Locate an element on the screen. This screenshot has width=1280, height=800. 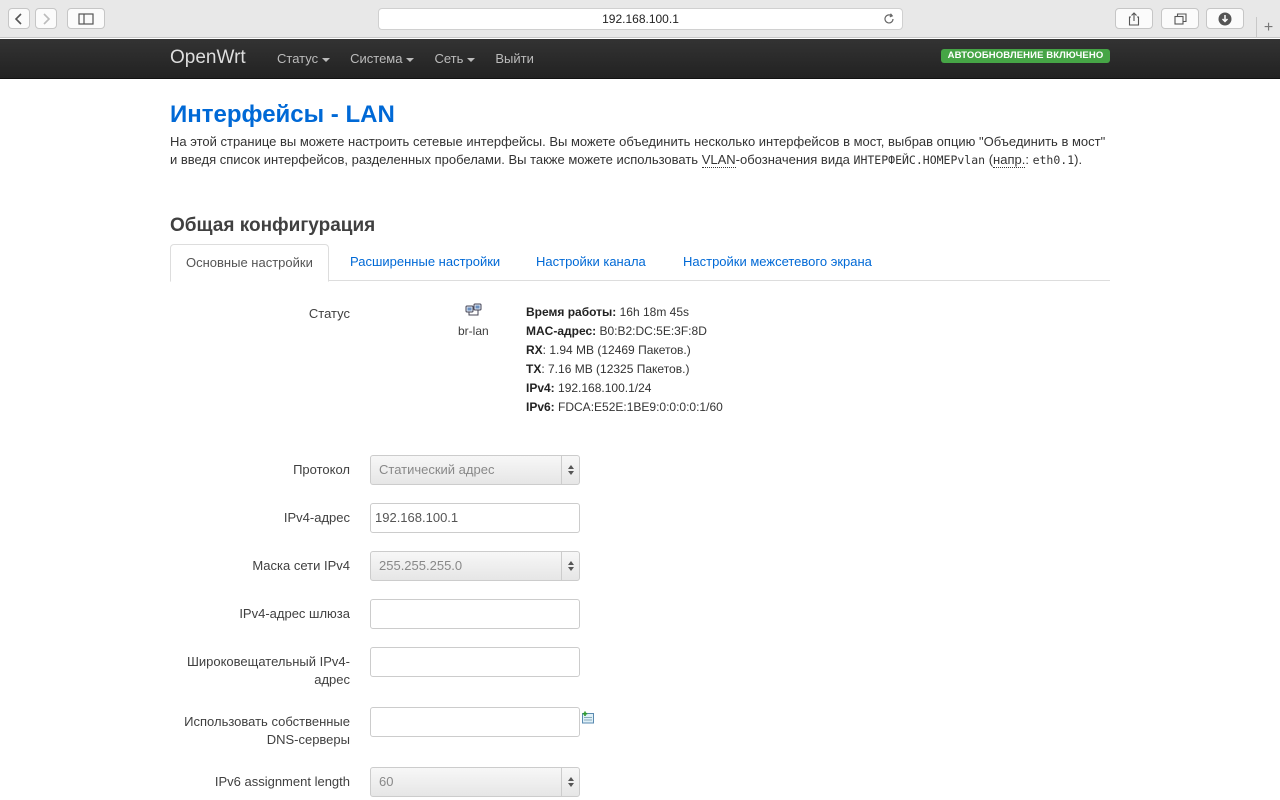
share-button is located at coordinates (1134, 18).